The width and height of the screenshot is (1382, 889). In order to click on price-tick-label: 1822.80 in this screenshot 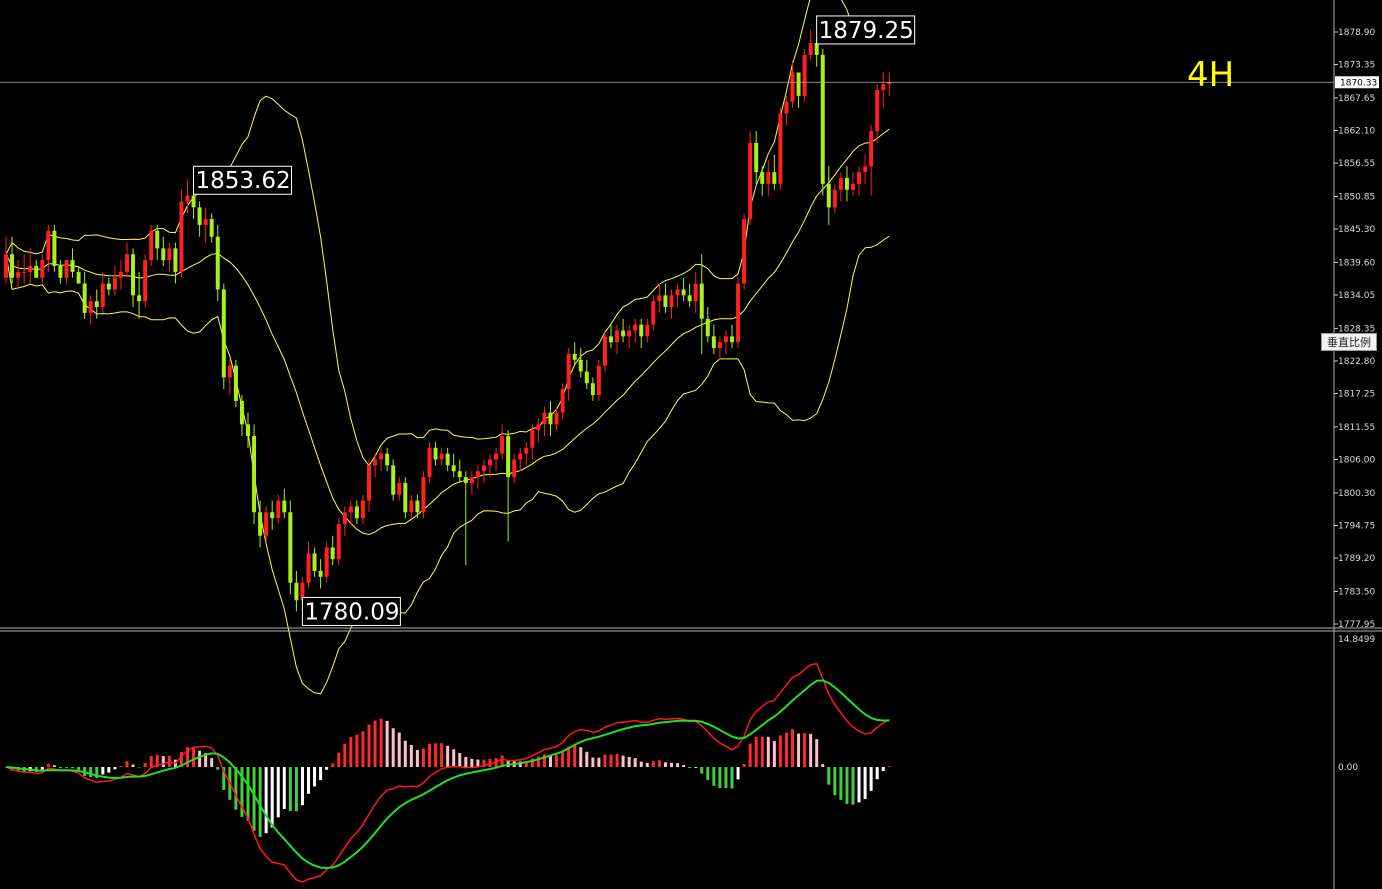, I will do `click(1356, 362)`.